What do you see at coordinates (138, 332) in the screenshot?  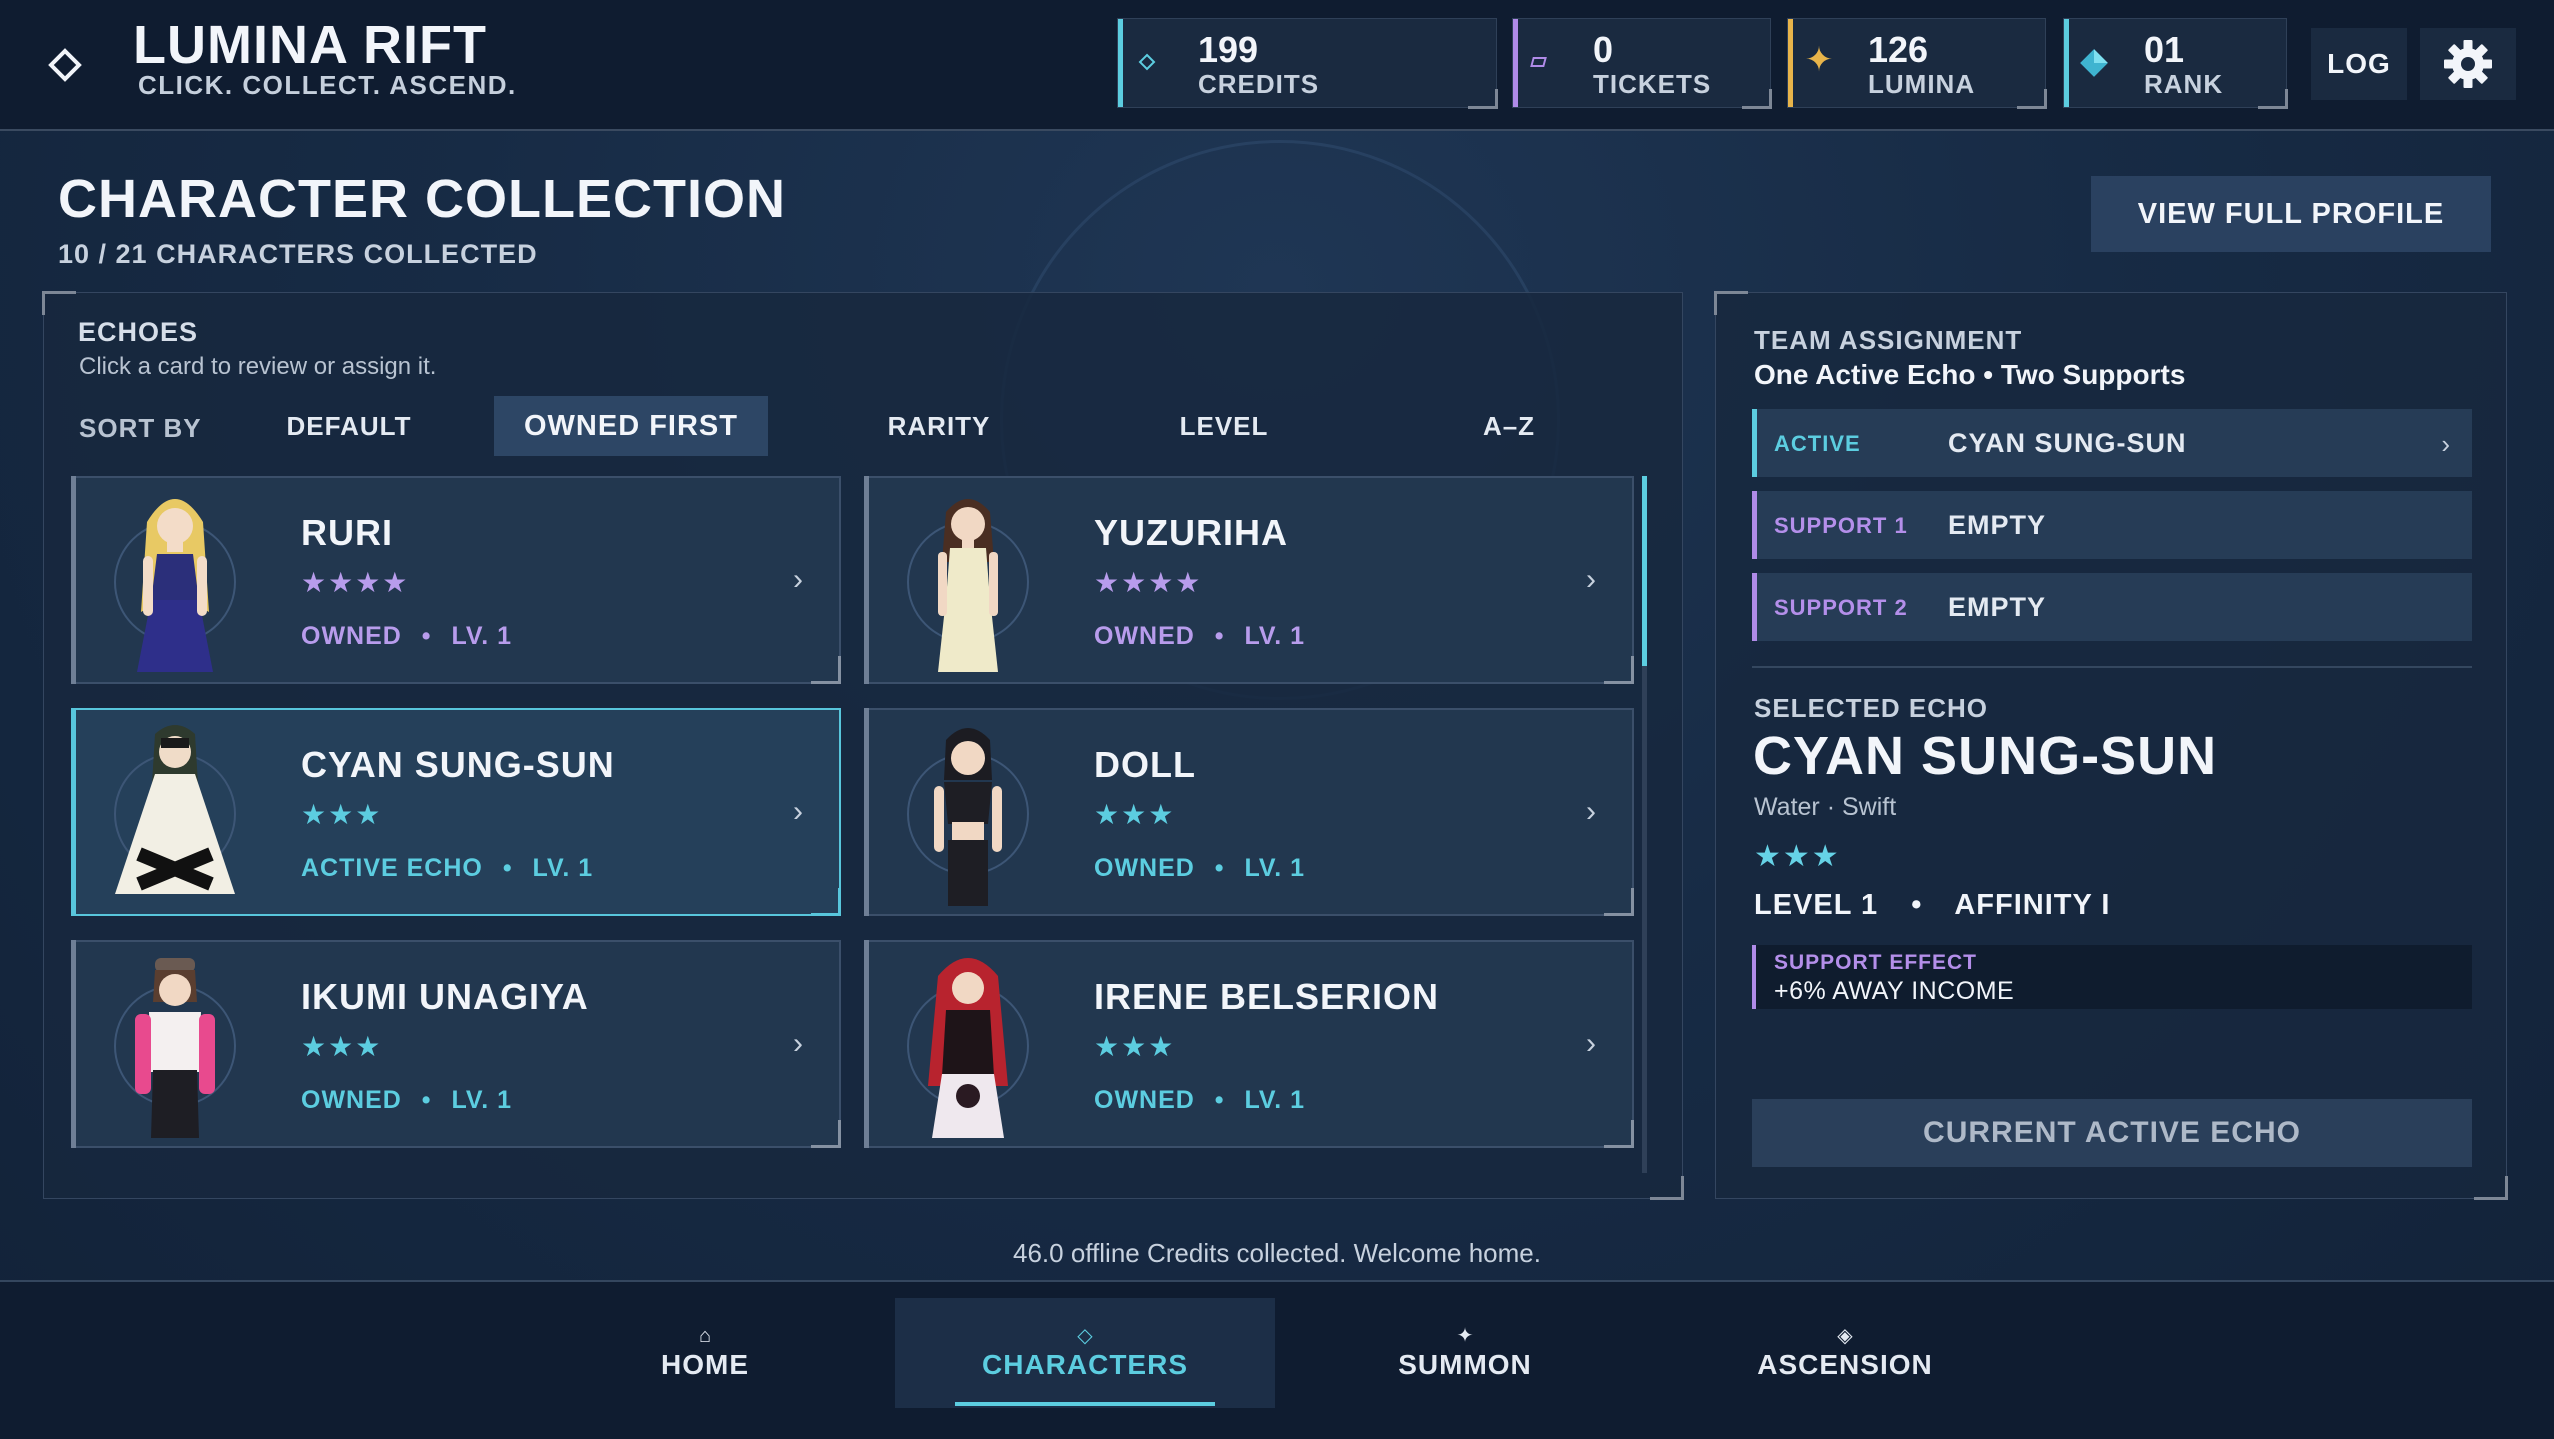 I see `echoes-title: ECHOES` at bounding box center [138, 332].